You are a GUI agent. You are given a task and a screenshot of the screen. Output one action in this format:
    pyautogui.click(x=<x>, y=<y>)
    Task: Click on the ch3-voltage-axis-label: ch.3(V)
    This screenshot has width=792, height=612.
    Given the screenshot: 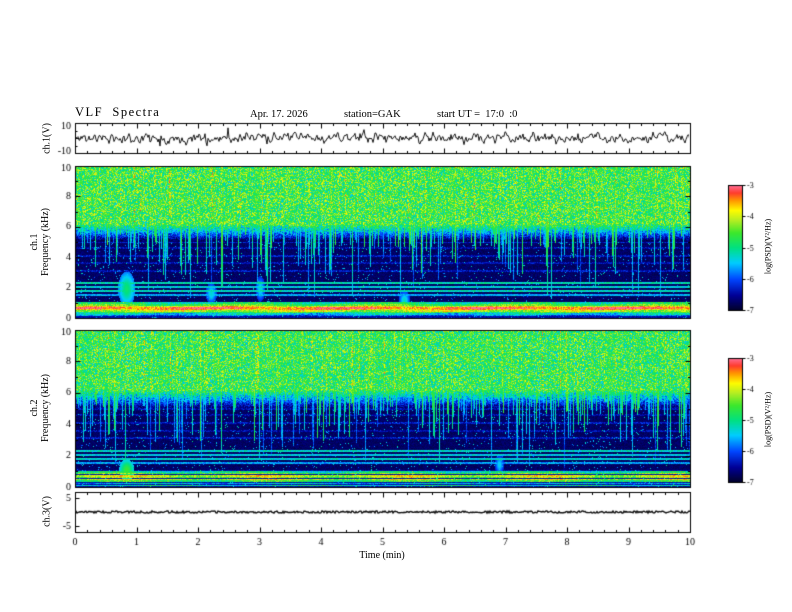 What is the action you would take?
    pyautogui.click(x=47, y=511)
    